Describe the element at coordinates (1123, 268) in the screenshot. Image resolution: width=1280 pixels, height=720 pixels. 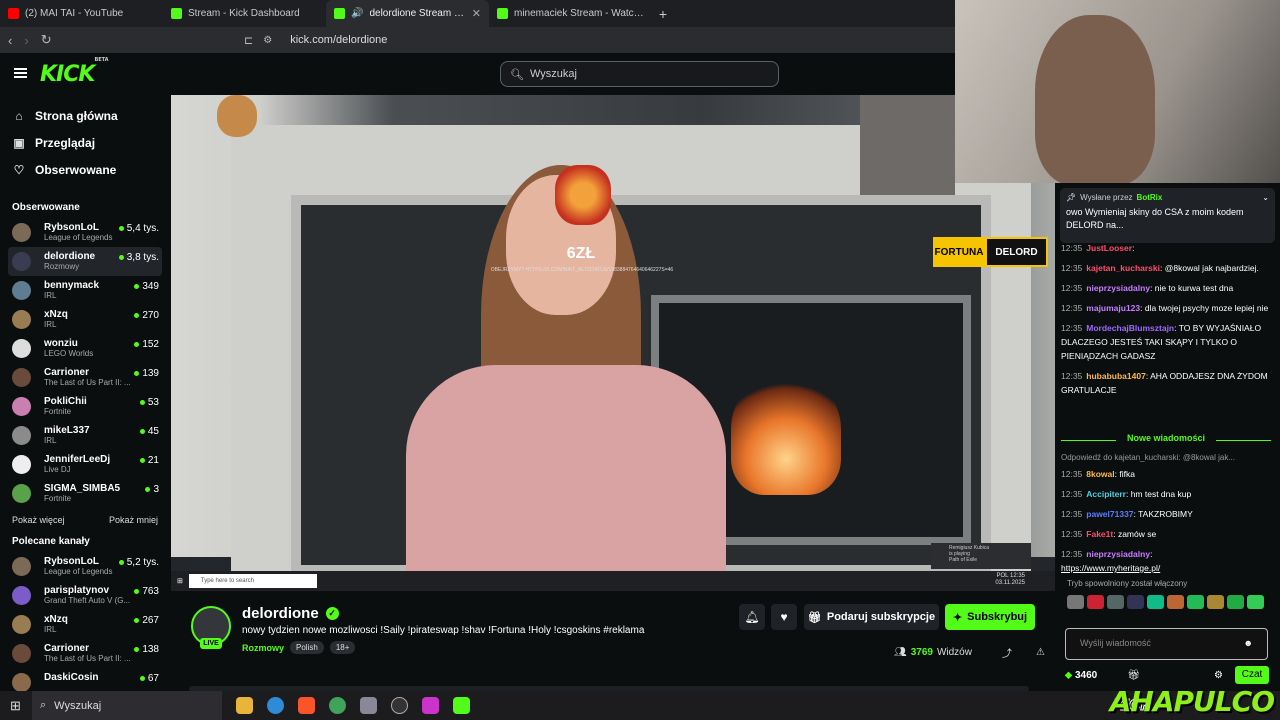
I see `message-user: kajetan_kucharski` at that location.